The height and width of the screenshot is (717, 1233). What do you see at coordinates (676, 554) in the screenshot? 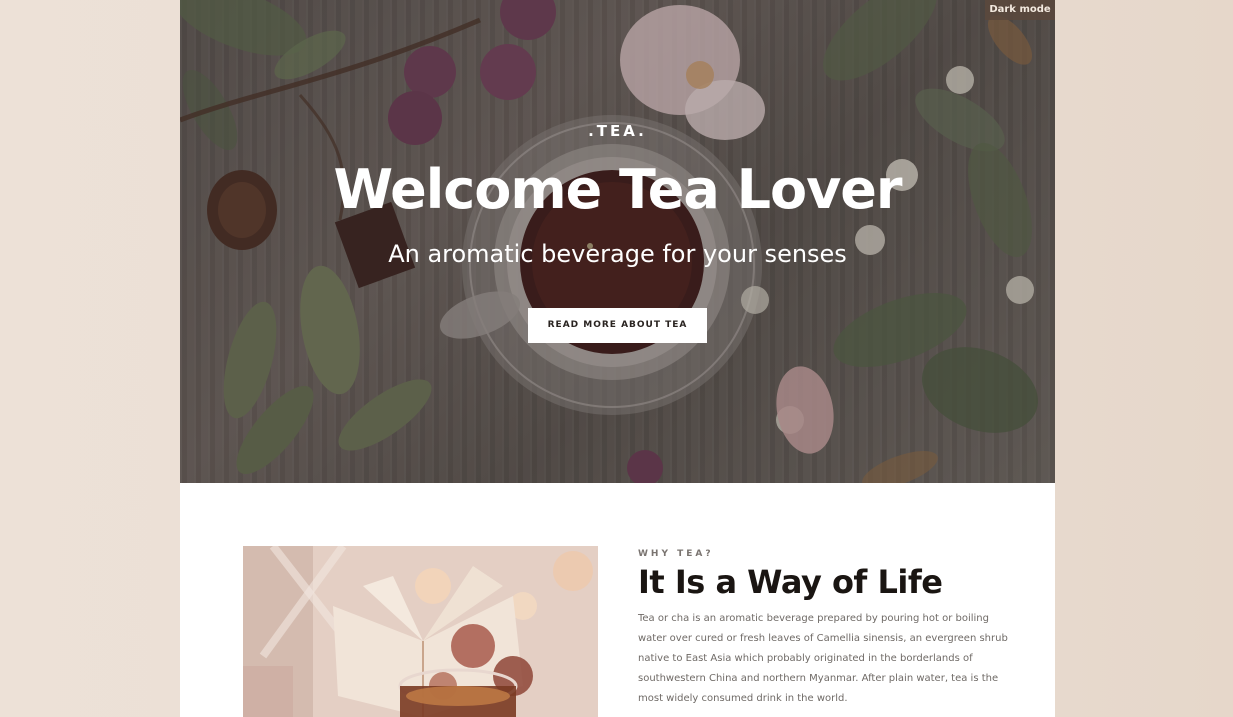
I see `section-eyebrow: WHY TEA?` at bounding box center [676, 554].